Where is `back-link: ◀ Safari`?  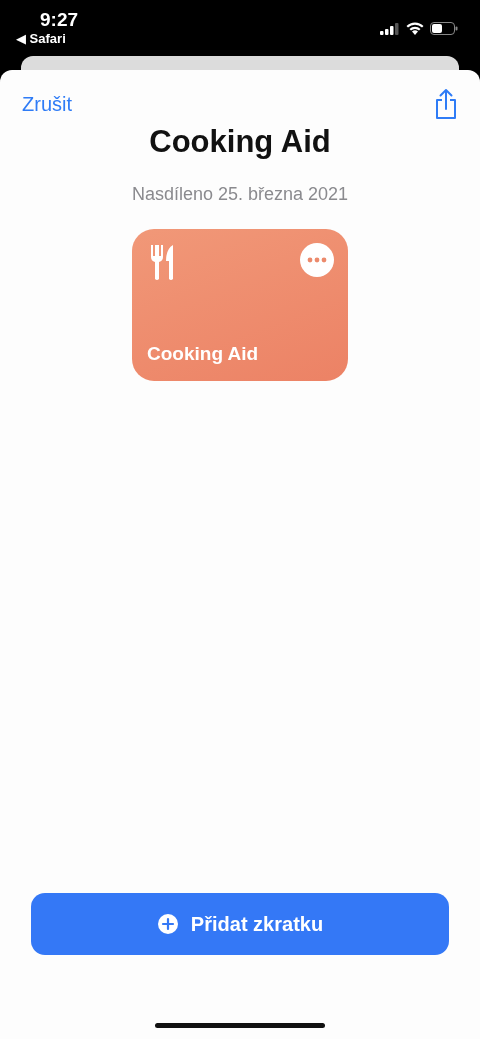 back-link: ◀ Safari is located at coordinates (41, 39).